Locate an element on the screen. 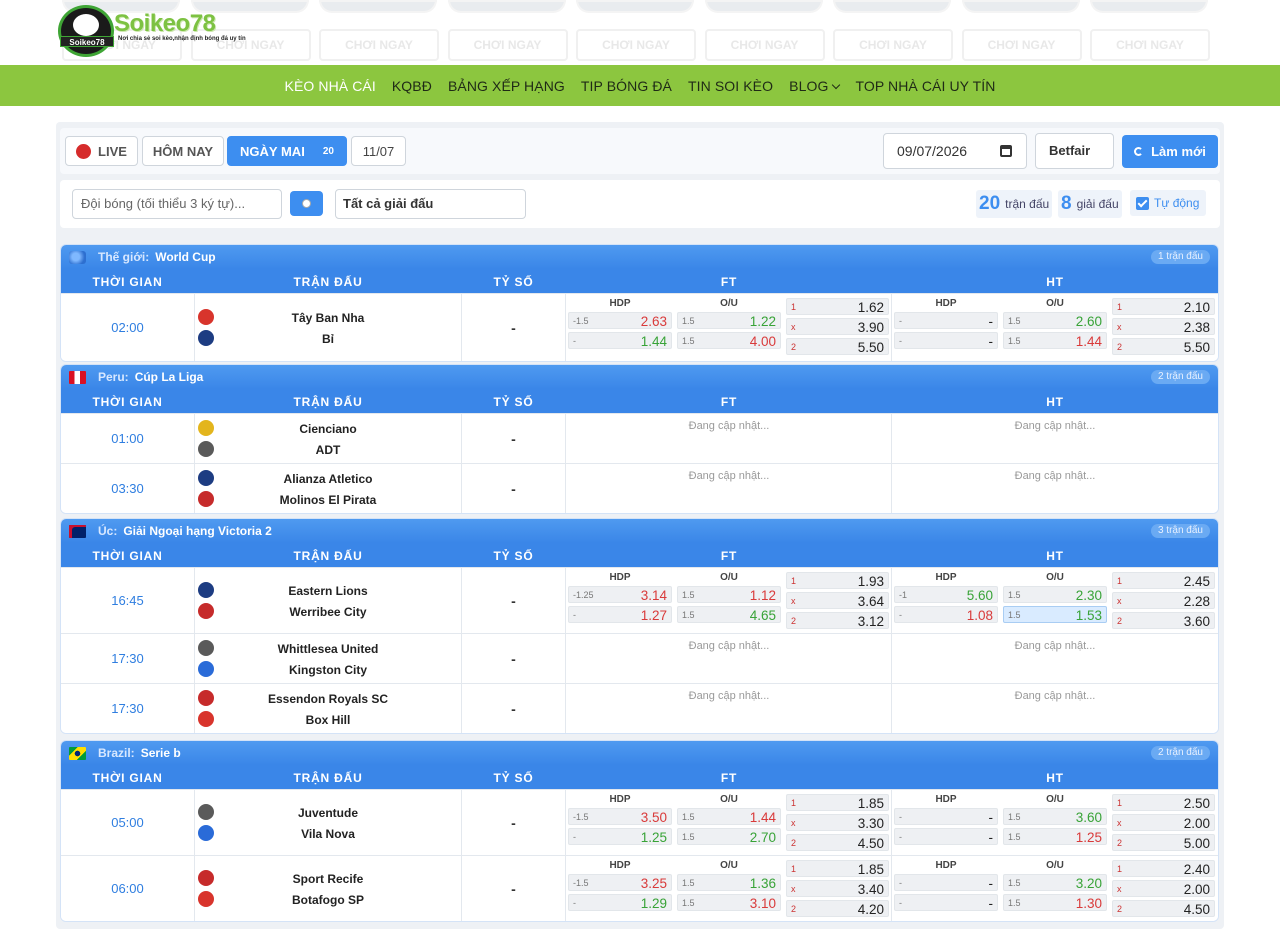 Image resolution: width=1280 pixels, height=929 pixels. odds-1x2-cell: x 3.90 is located at coordinates (837, 326).